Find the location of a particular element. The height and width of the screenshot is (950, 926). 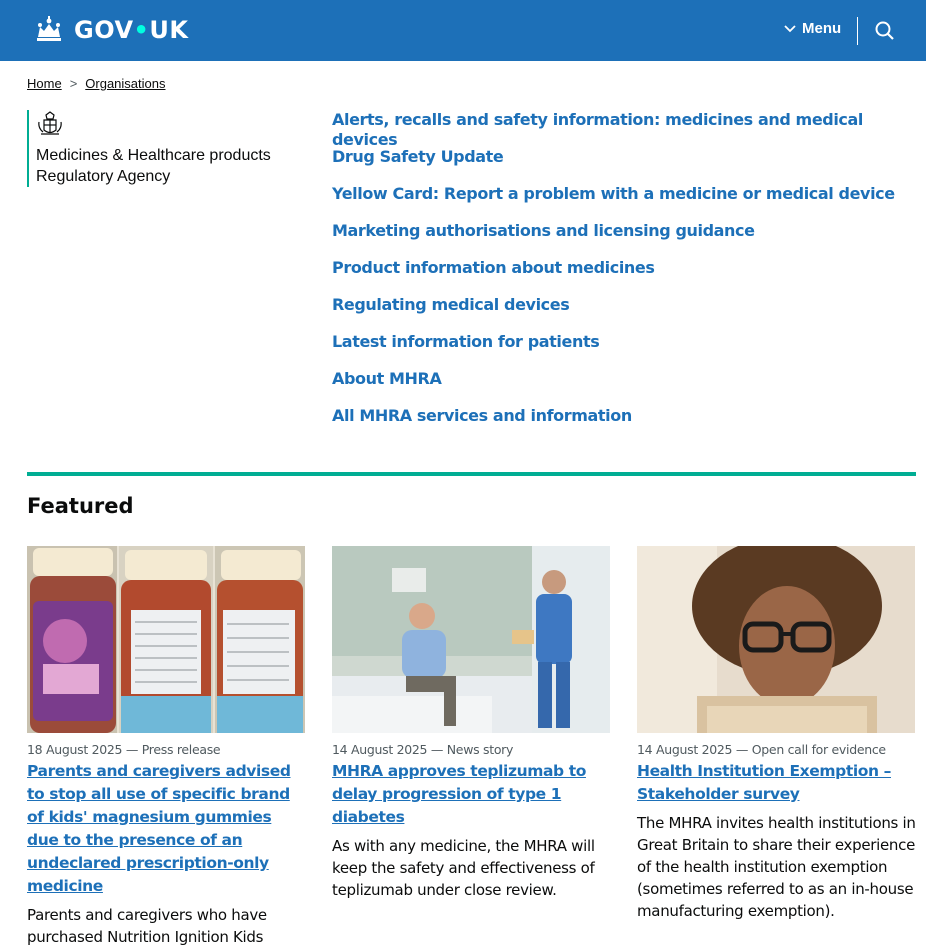

breadcrumb-chevron-icon: > is located at coordinates (73, 83).